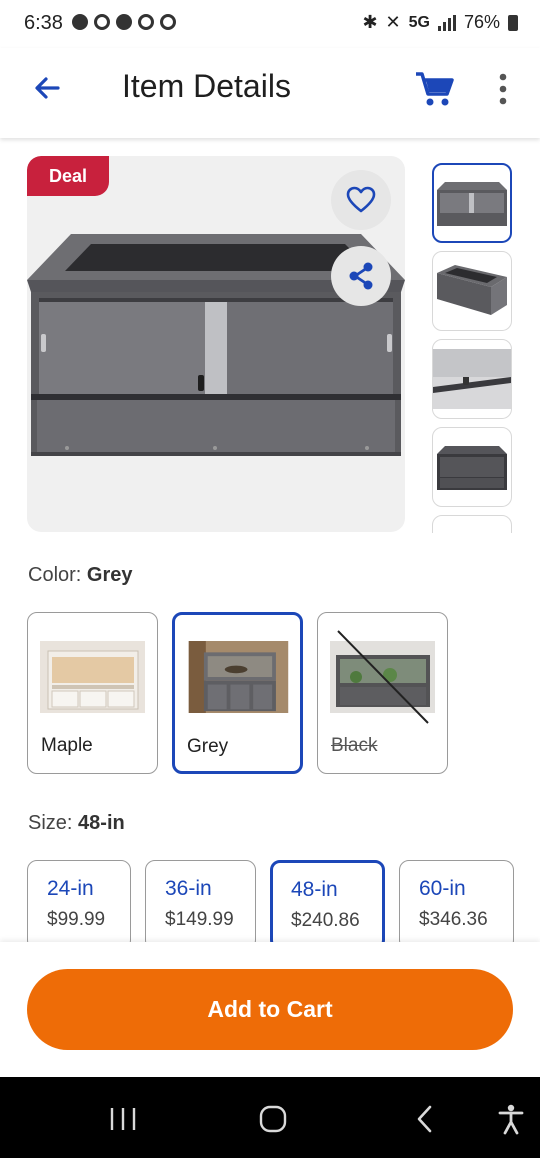 The height and width of the screenshot is (1158, 540). I want to click on app-header: Item Details, so click(270, 93).